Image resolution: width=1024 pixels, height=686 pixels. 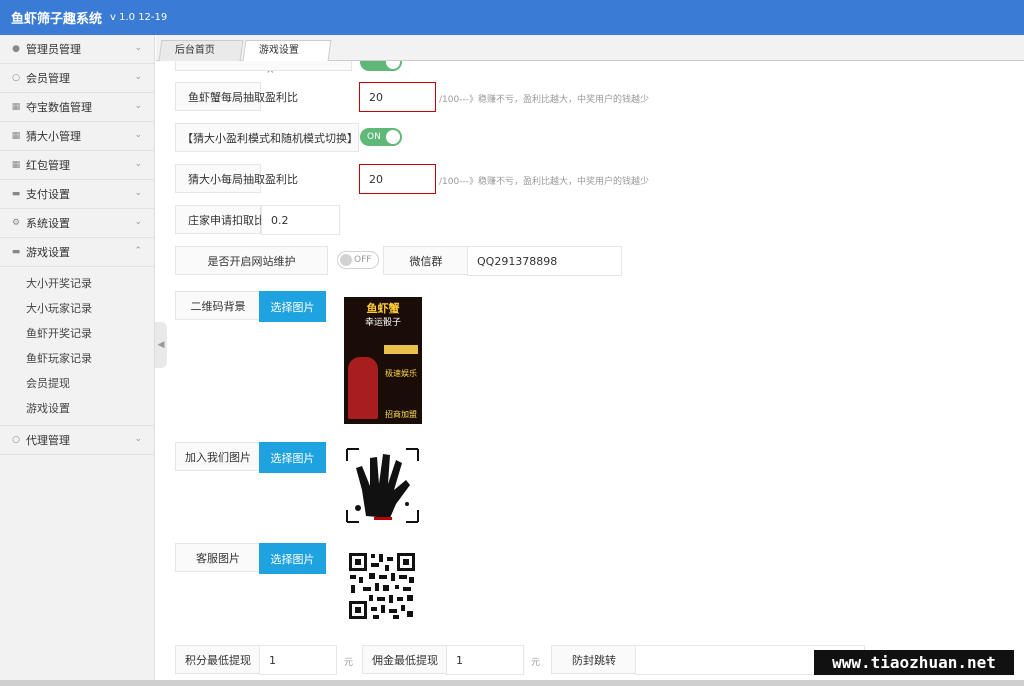 I want to click on join-us-preview-image, so click(x=382, y=485).